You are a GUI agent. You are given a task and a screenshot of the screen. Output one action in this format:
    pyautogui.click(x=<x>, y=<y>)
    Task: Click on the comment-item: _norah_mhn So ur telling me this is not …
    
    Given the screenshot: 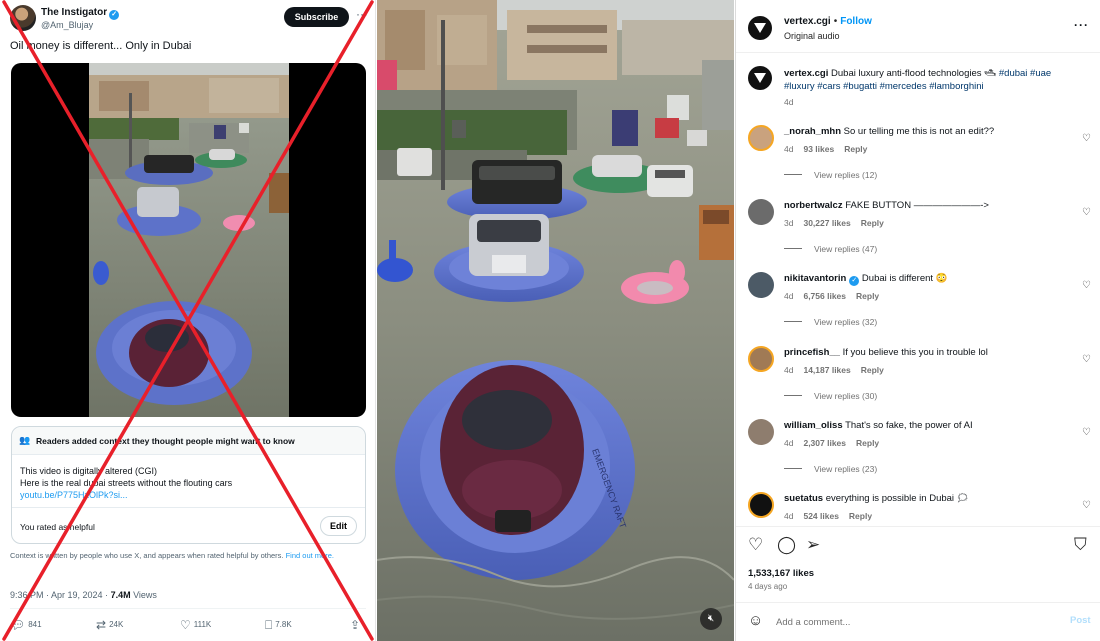 What is the action you would take?
    pyautogui.click(x=918, y=161)
    